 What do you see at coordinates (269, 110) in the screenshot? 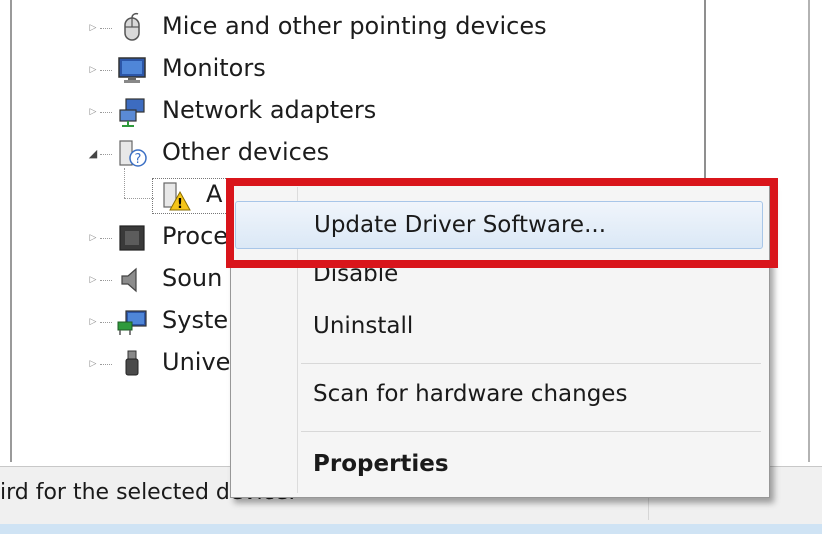
I see `tree-item-label: Network adapters` at bounding box center [269, 110].